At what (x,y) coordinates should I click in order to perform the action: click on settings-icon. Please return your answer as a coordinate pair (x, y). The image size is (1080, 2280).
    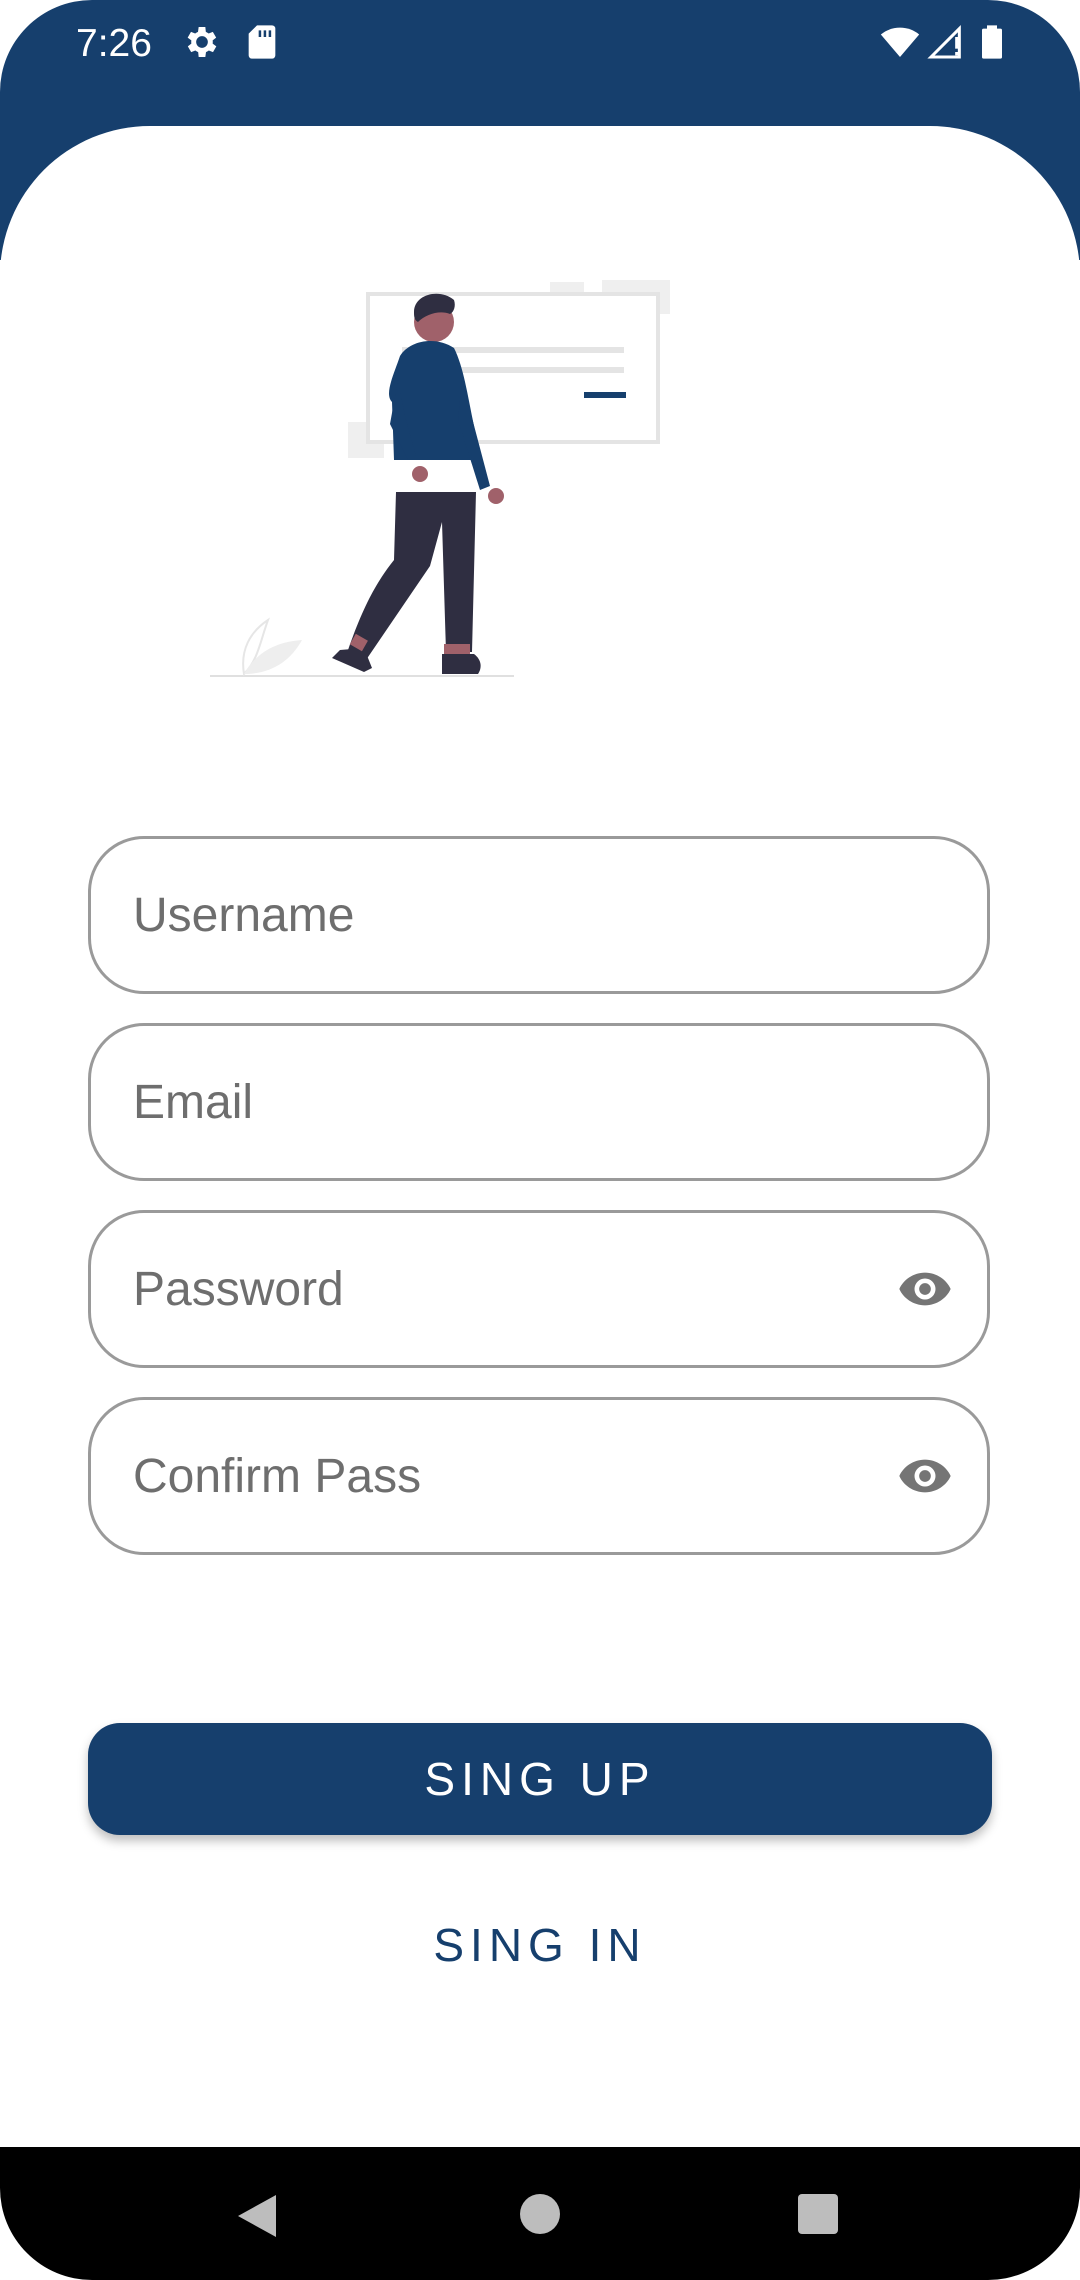
    Looking at the image, I should click on (202, 42).